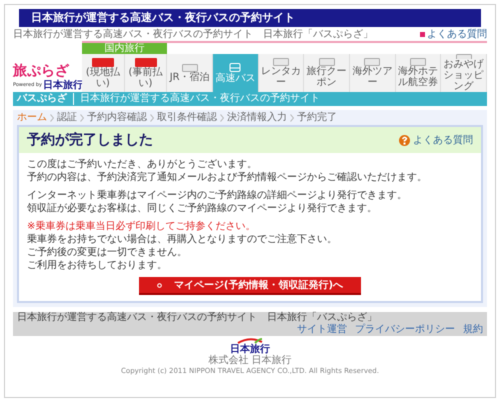 The image size is (500, 402). What do you see at coordinates (202, 208) in the screenshot?
I see `body-text: 領収証が必要なお客様は、同じくご予約路線のマイページより発行できます。` at bounding box center [202, 208].